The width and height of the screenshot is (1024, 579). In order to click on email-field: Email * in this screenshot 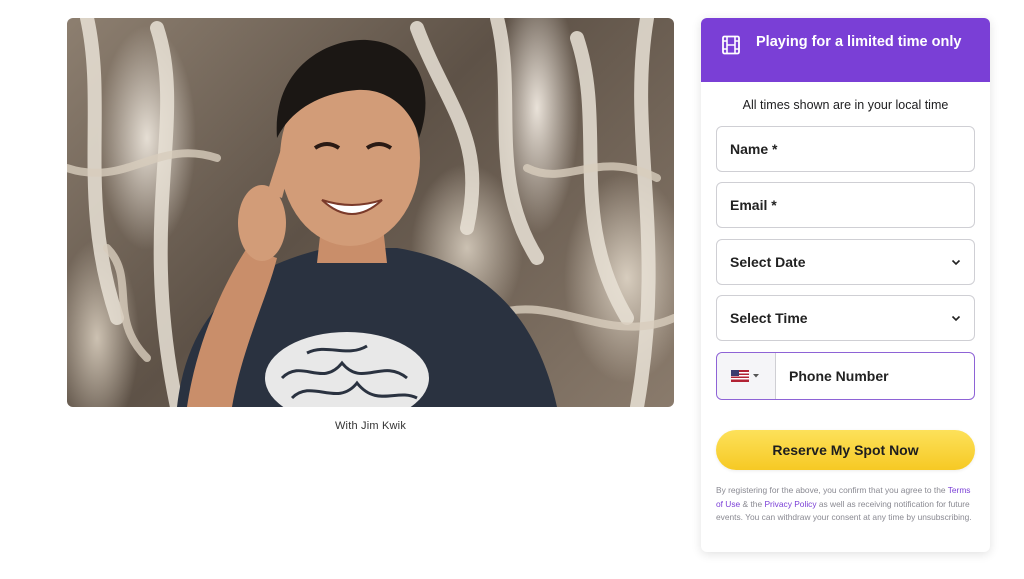, I will do `click(845, 205)`.